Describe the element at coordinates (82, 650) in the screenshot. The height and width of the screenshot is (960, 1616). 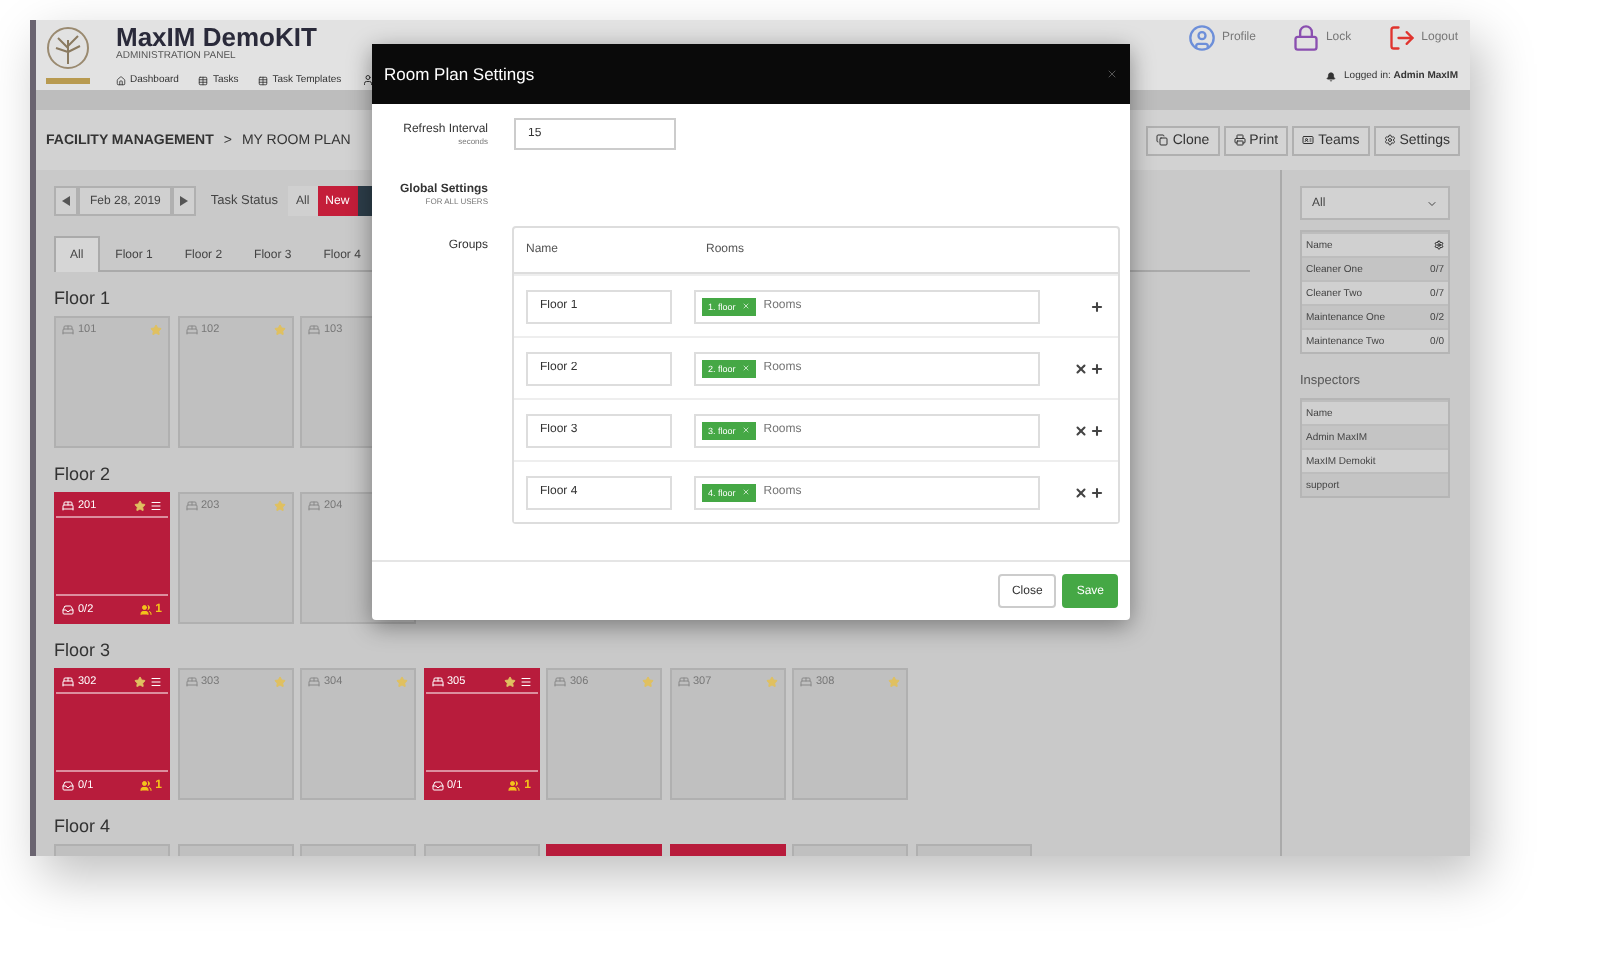
I see `floor-title: Floor 3` at that location.